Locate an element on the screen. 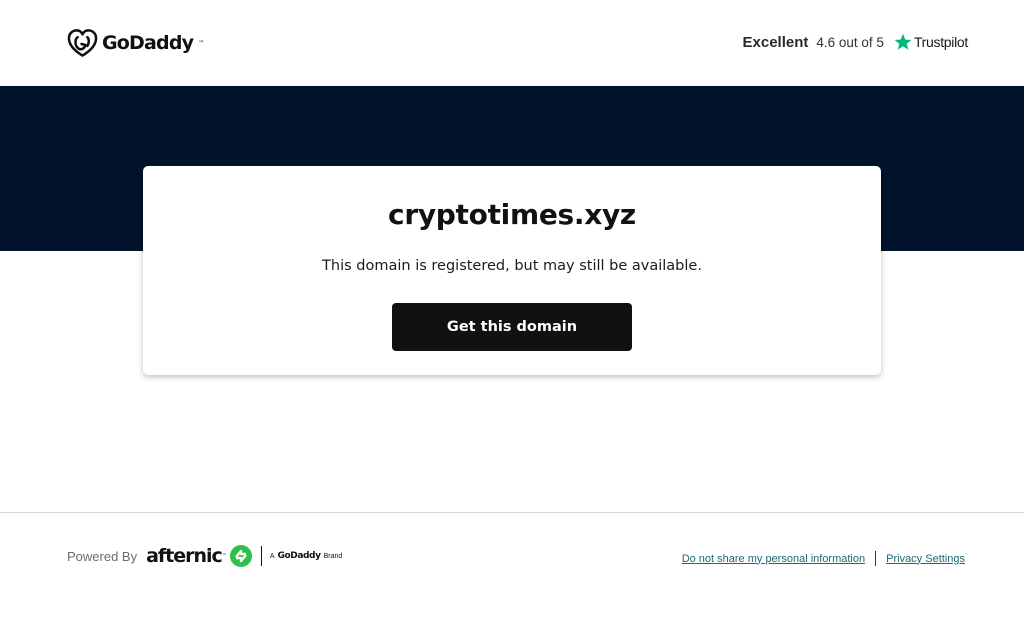  rating-score: 4.6 out of 5 is located at coordinates (850, 42).